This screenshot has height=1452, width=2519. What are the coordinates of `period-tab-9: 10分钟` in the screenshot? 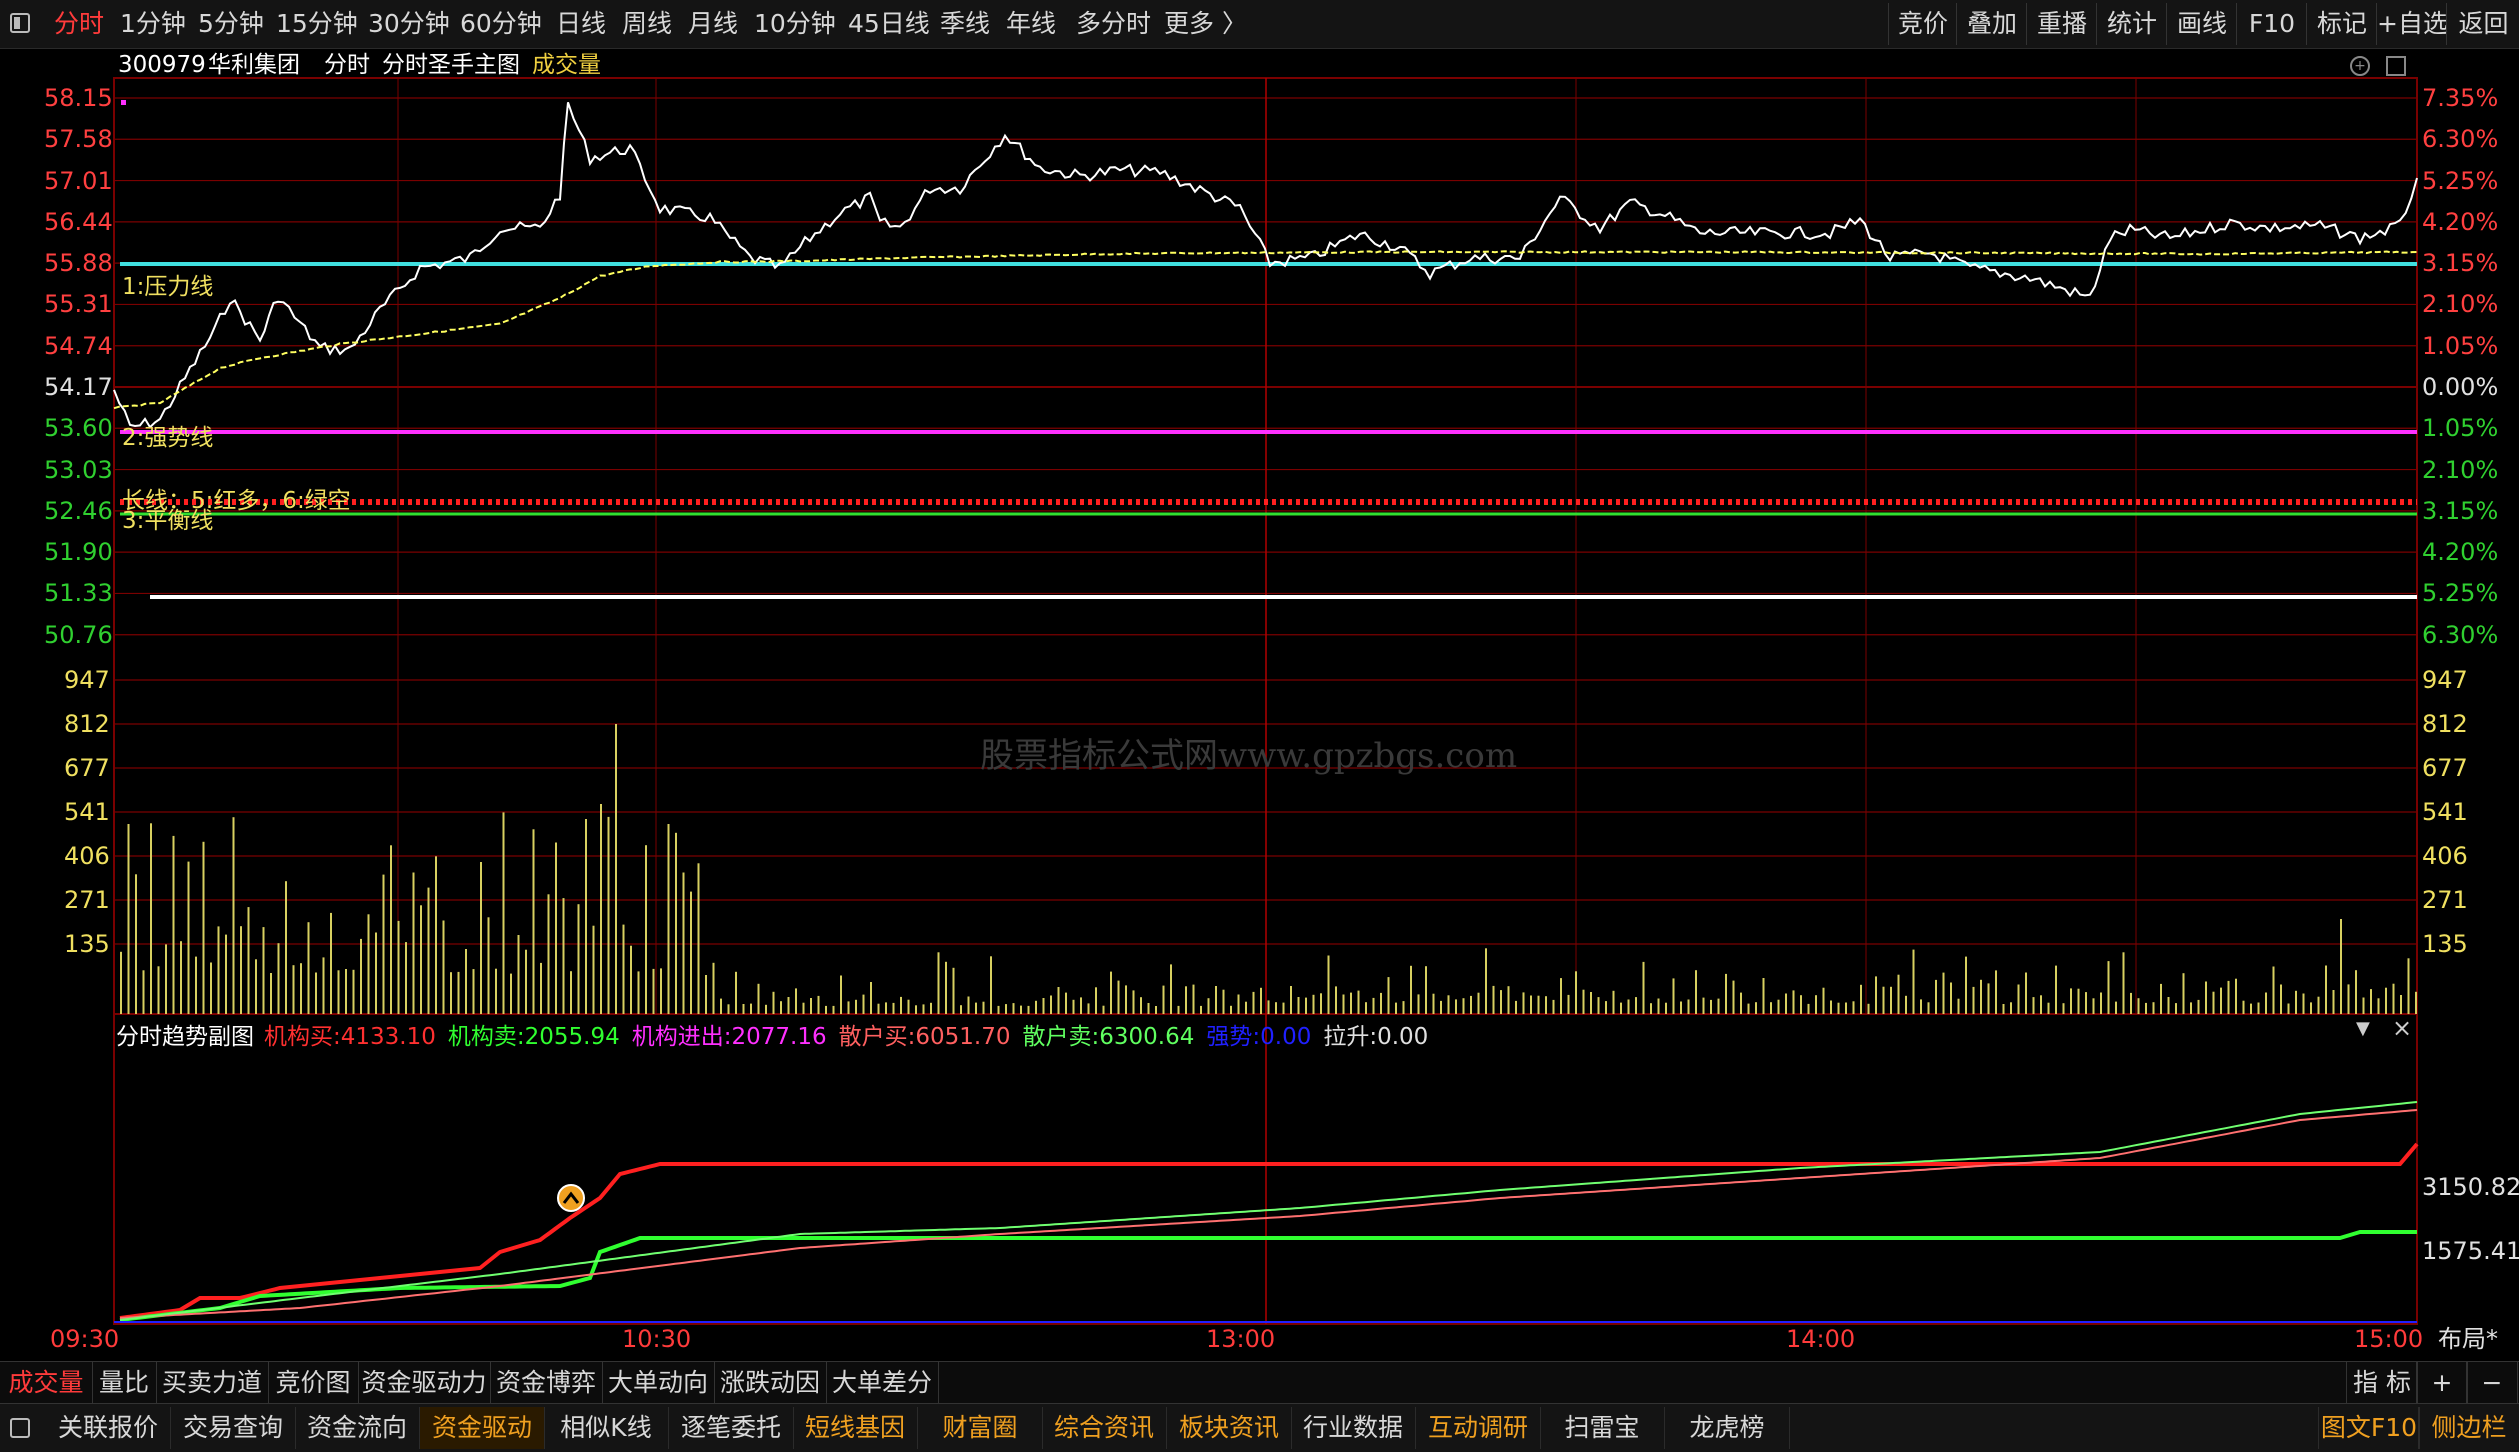 It's located at (795, 24).